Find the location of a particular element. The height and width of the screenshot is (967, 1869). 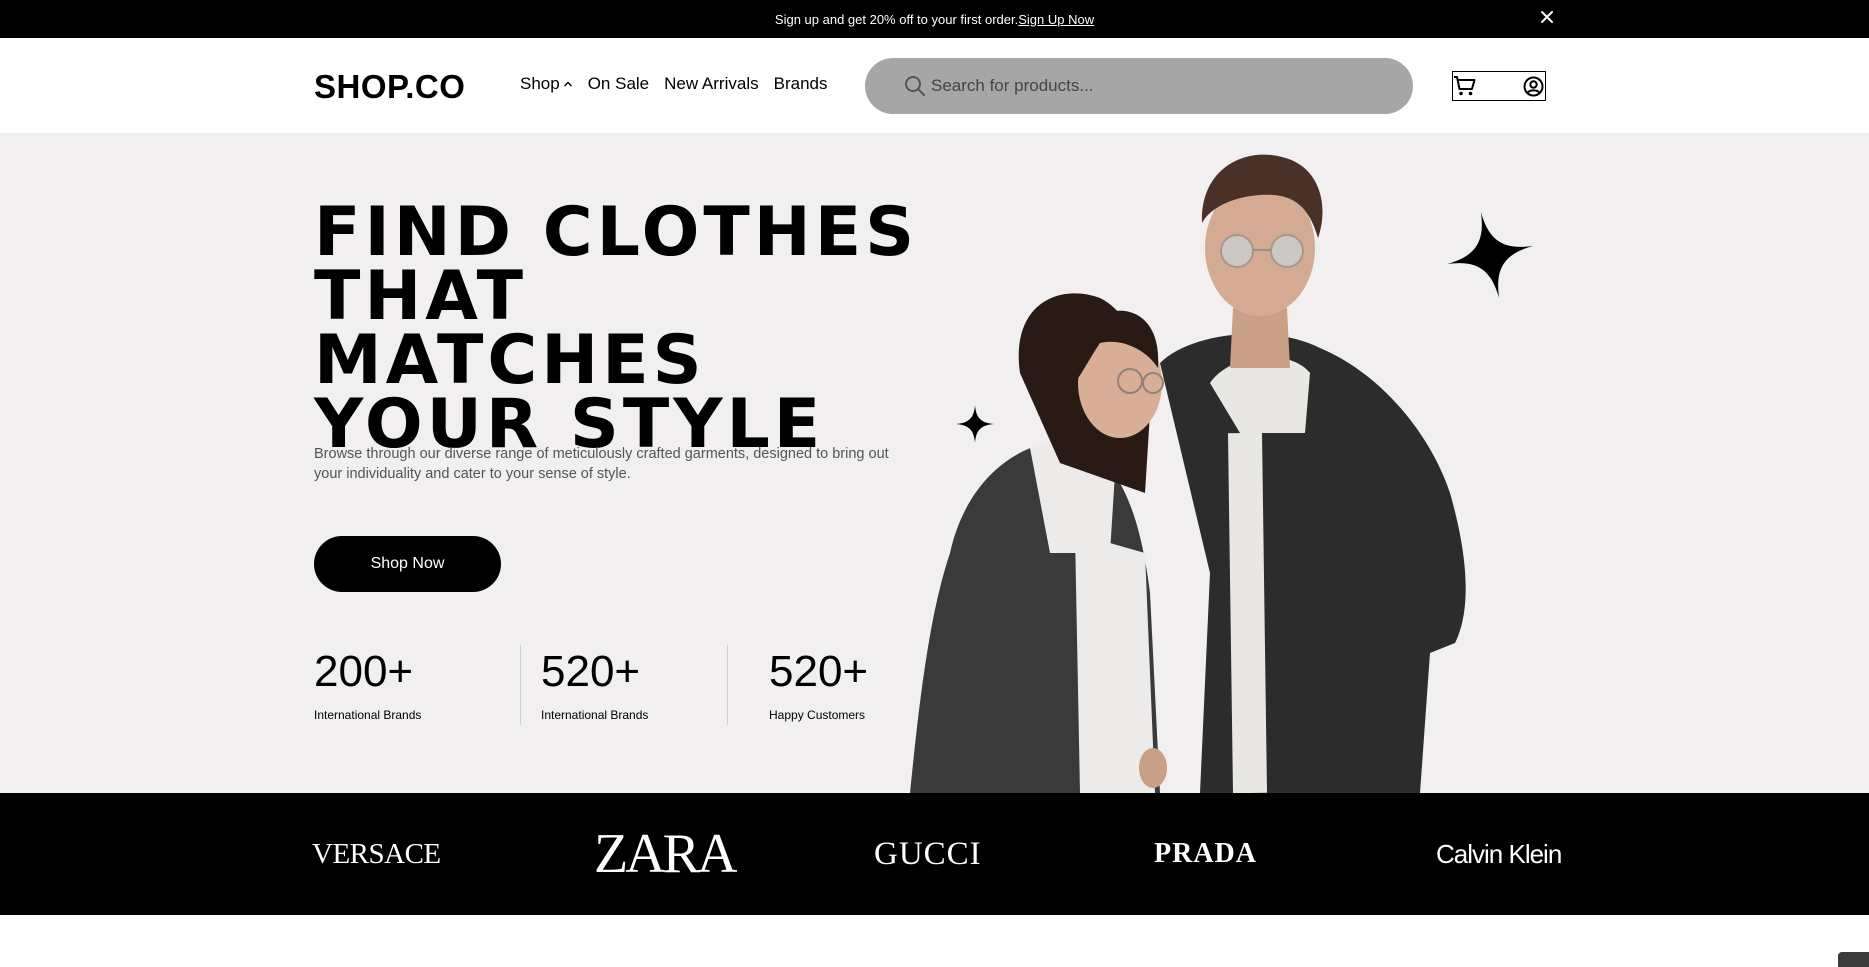

brand-logo-calvin-klein: Calvin Klein is located at coordinates (1499, 854).